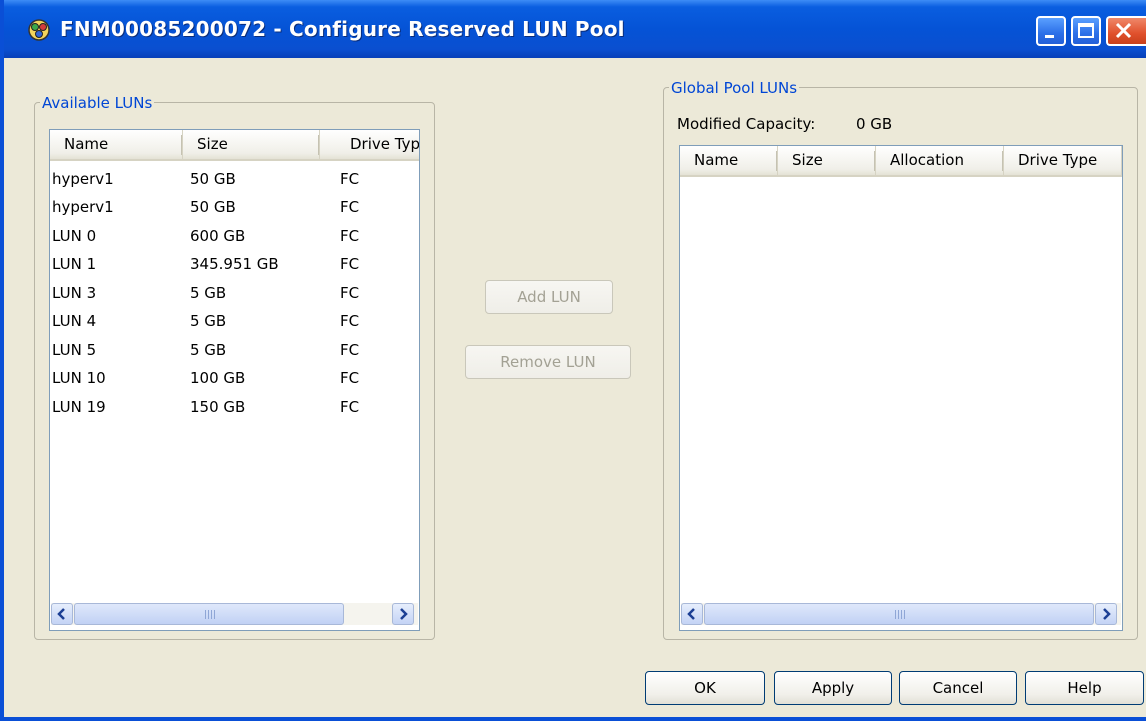 This screenshot has width=1146, height=721. Describe the element at coordinates (549, 297) in the screenshot. I see `add-lun-button: Add LUN` at that location.